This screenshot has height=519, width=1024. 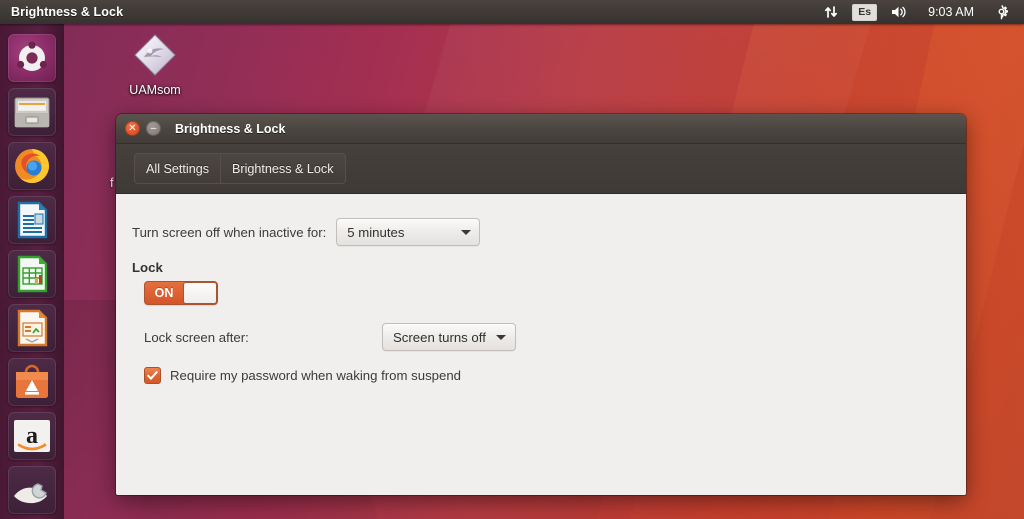 I want to click on launcher-item-libreoffice-impress, so click(x=32, y=328).